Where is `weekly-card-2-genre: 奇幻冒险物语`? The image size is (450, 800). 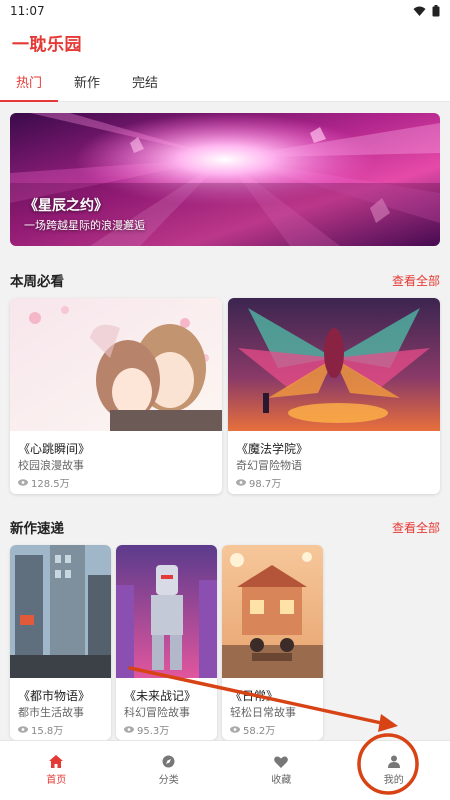 weekly-card-2-genre: 奇幻冒险物语 is located at coordinates (269, 465).